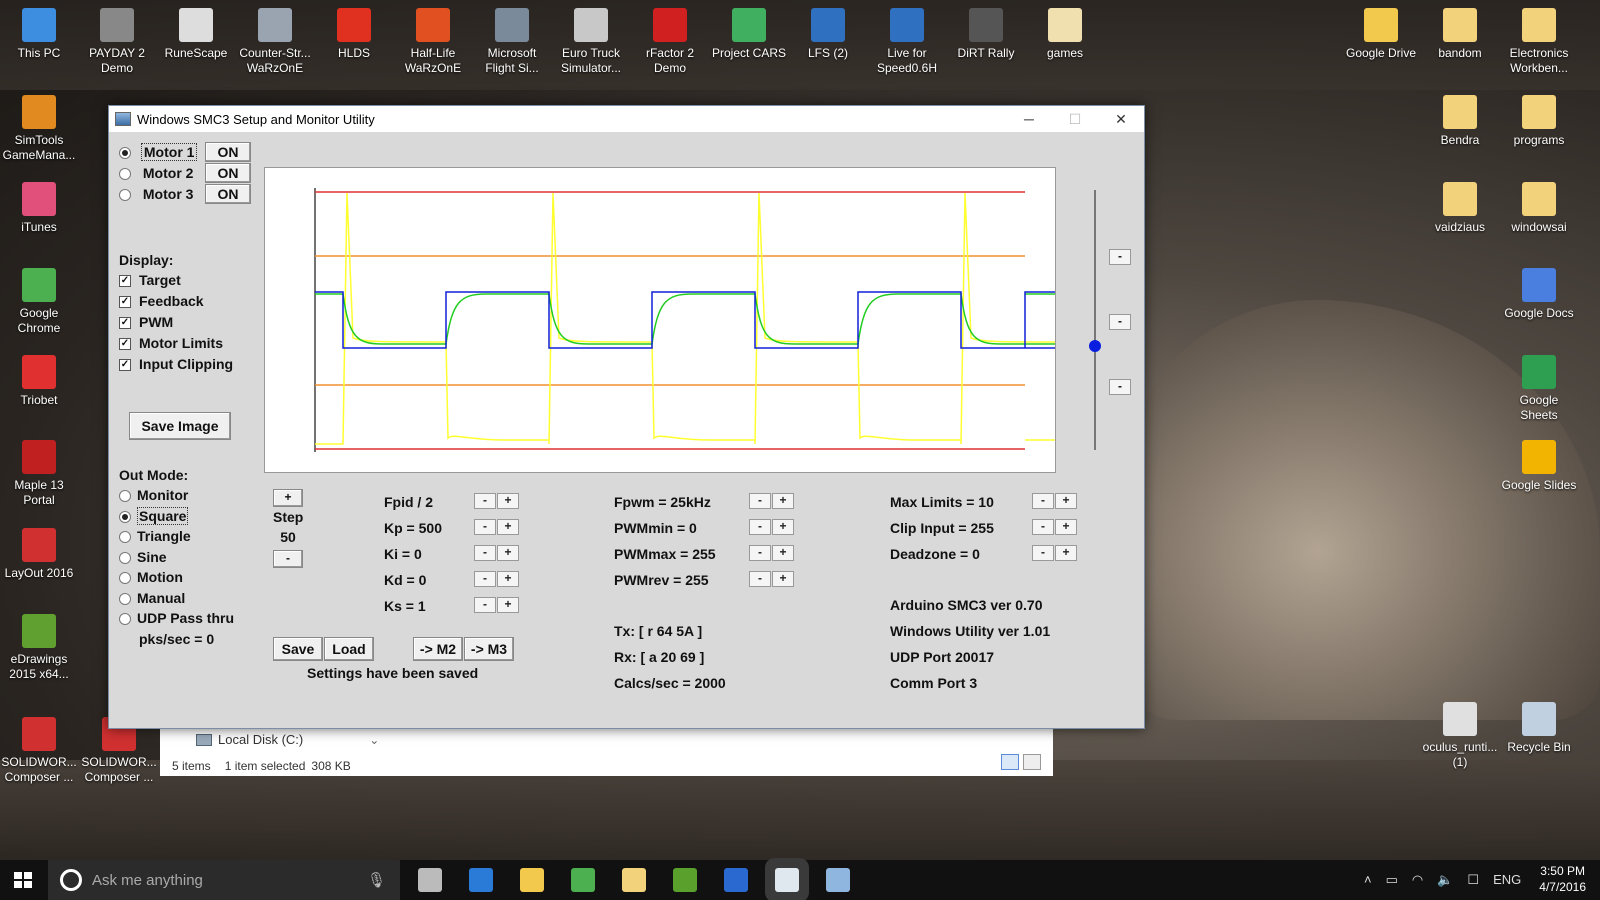 The height and width of the screenshot is (900, 1600). Describe the element at coordinates (1010, 762) in the screenshot. I see `details-view-icon` at that location.